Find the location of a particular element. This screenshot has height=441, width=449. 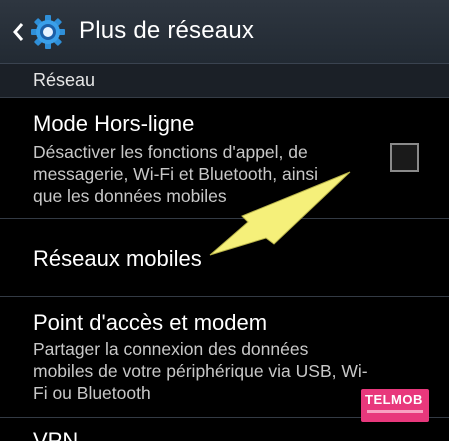

list-item-title: Point d'accès et modem is located at coordinates (150, 322).